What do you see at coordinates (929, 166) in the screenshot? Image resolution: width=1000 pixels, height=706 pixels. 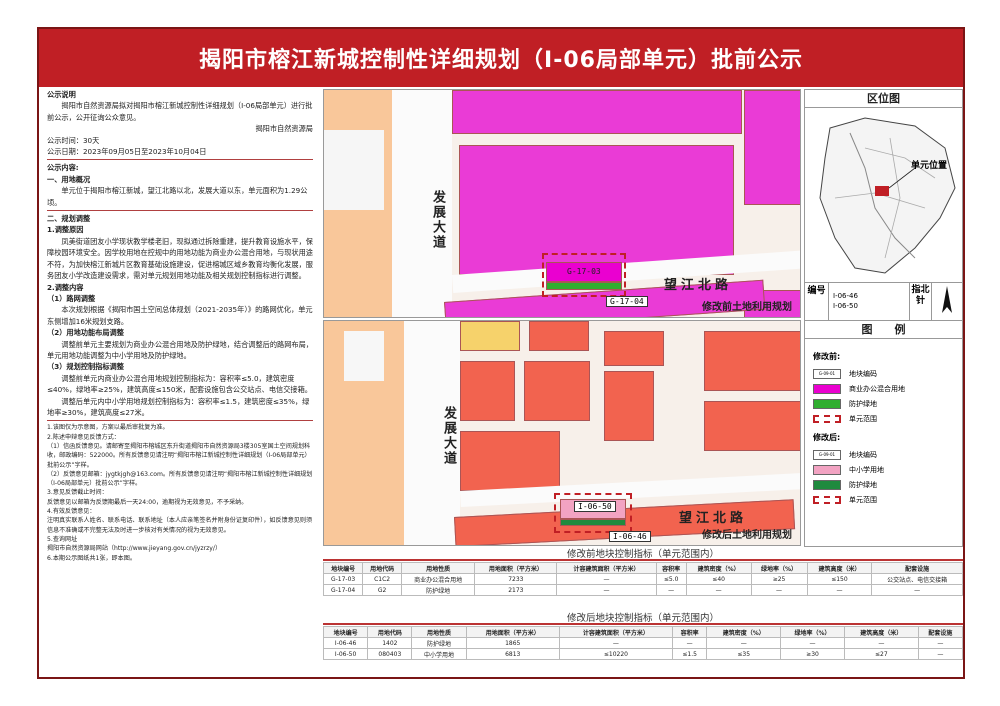 I see `location-label: 单元位置` at bounding box center [929, 166].